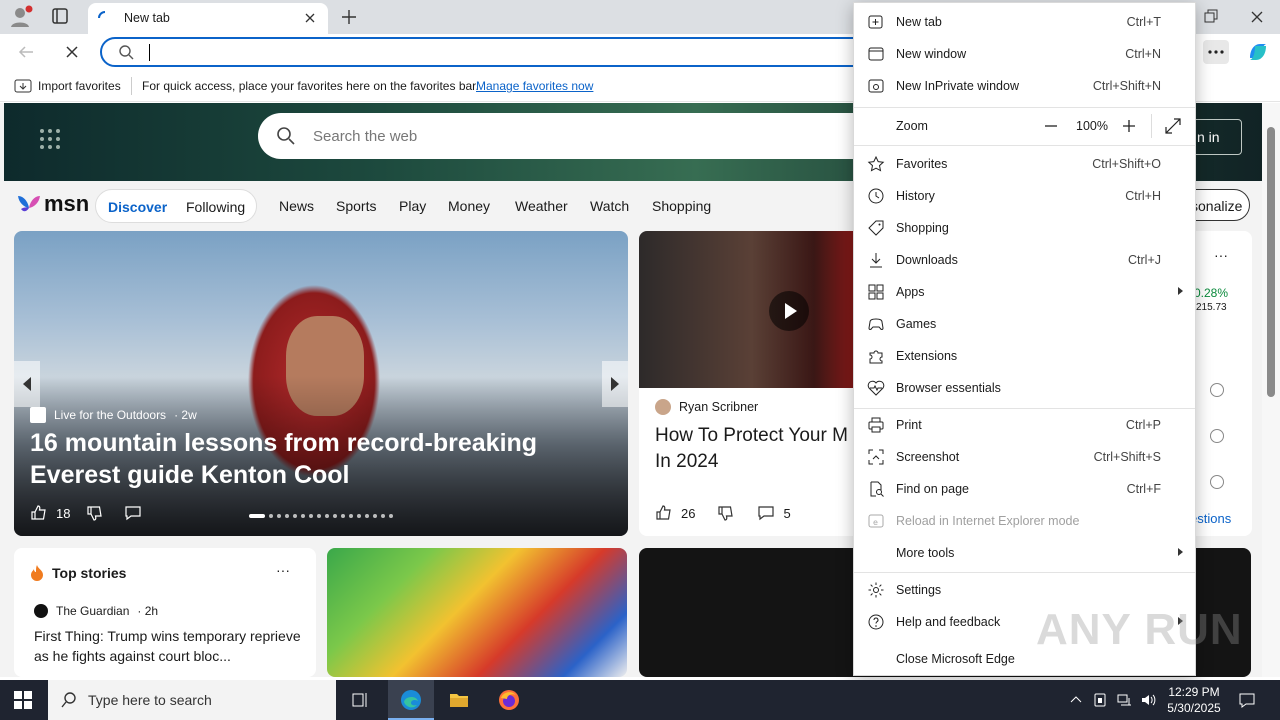  Describe the element at coordinates (789, 311) in the screenshot. I see `play-icon` at that location.